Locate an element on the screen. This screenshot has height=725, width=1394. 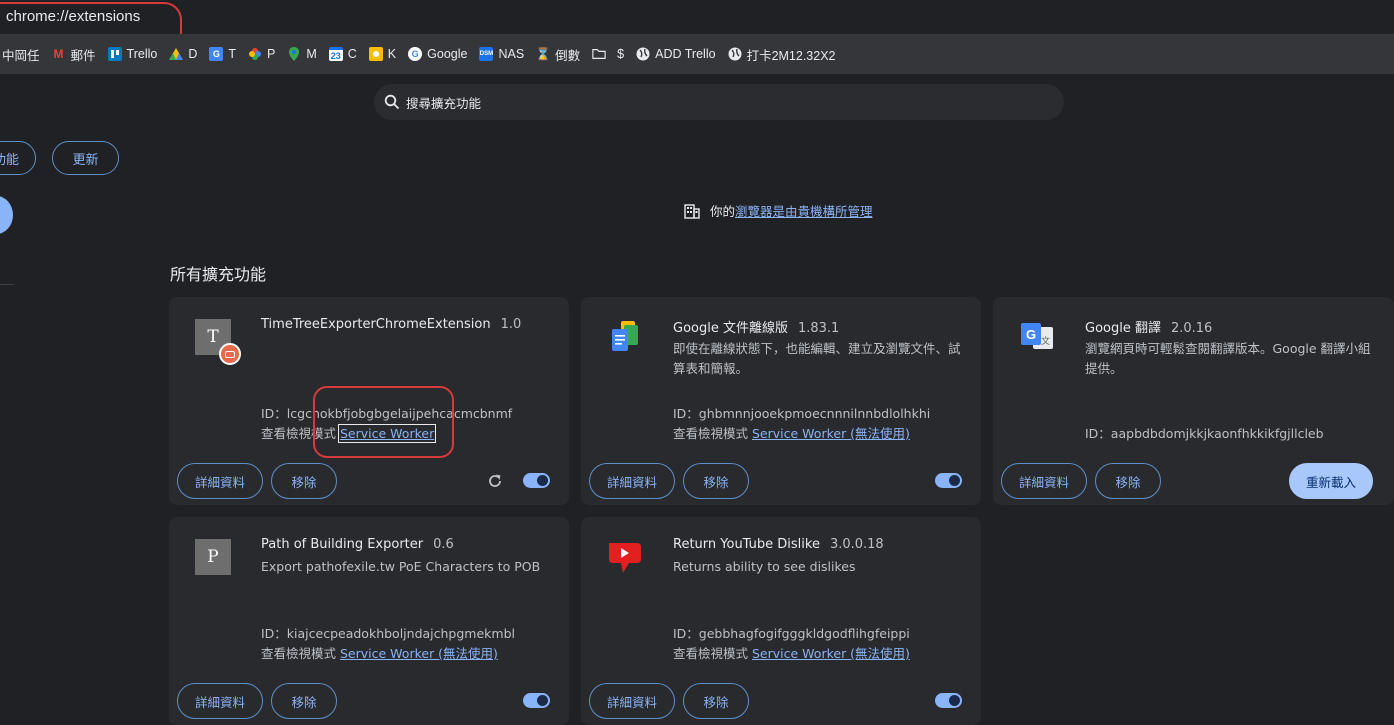
bookmark-item: P is located at coordinates (261, 54).